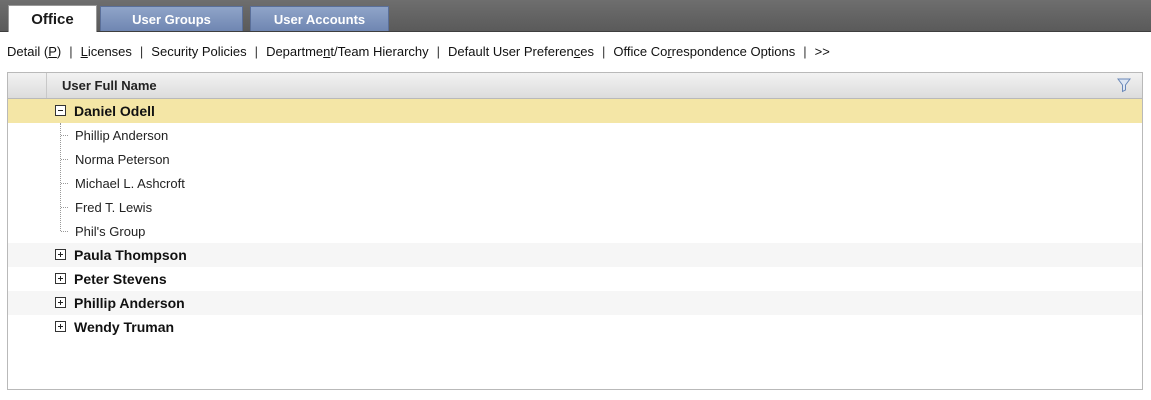 This screenshot has height=400, width=1151. What do you see at coordinates (822, 51) in the screenshot?
I see `subnav-link-6: >>` at bounding box center [822, 51].